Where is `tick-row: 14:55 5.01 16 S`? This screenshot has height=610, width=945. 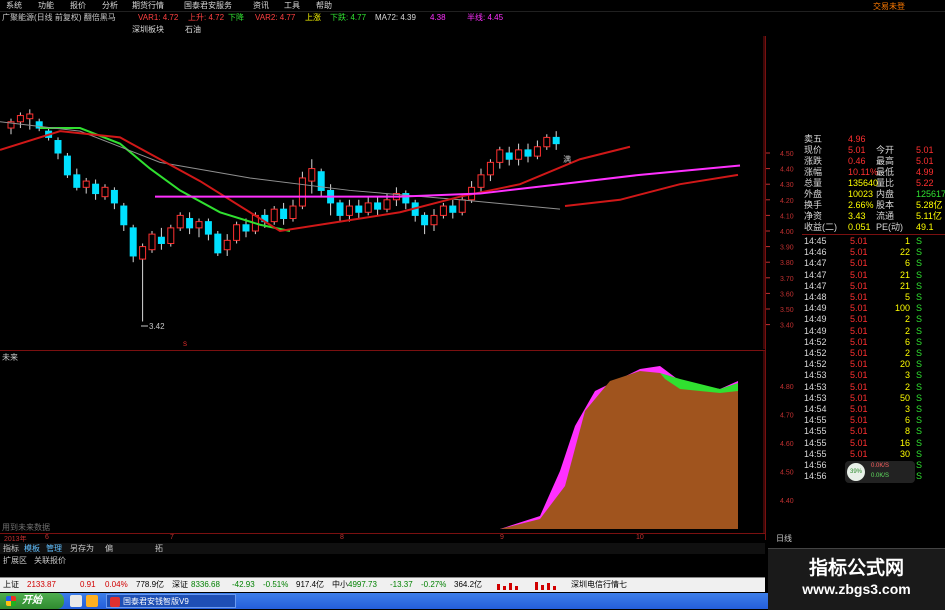 tick-row: 14:55 5.01 16 S is located at coordinates (874, 443).